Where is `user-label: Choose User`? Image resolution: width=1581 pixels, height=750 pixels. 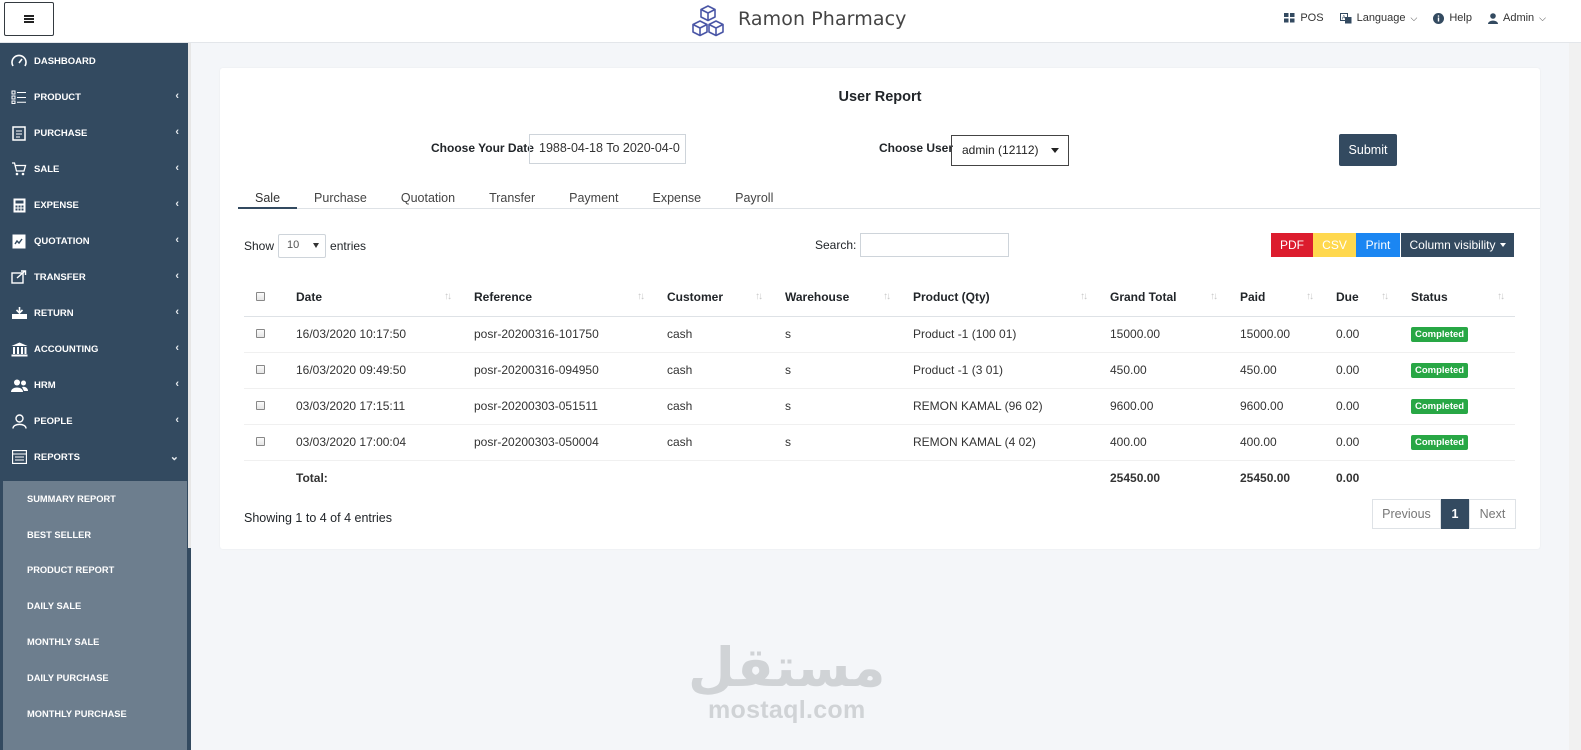 user-label: Choose User is located at coordinates (916, 148).